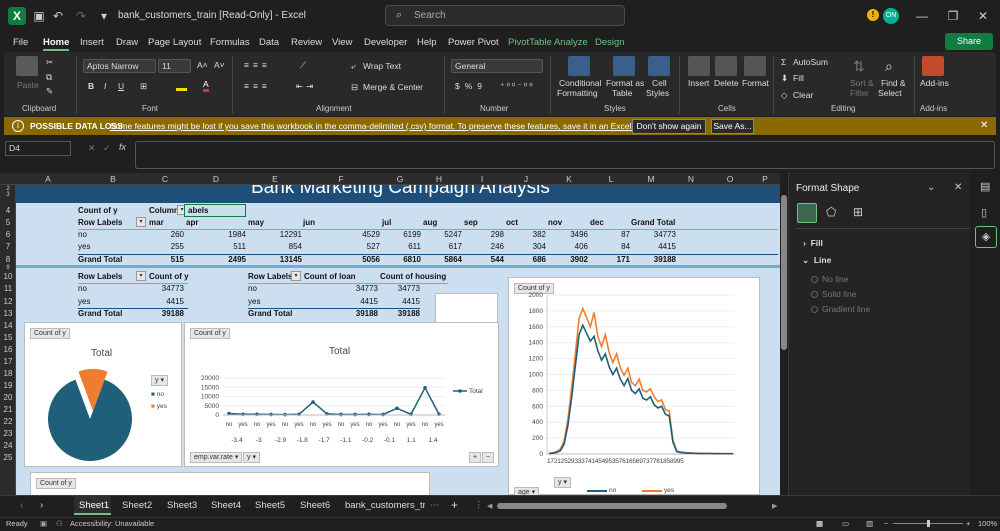 Image resolution: width=1000 pixels, height=531 pixels. I want to click on format-as-table-line2: Table, so click(622, 93).